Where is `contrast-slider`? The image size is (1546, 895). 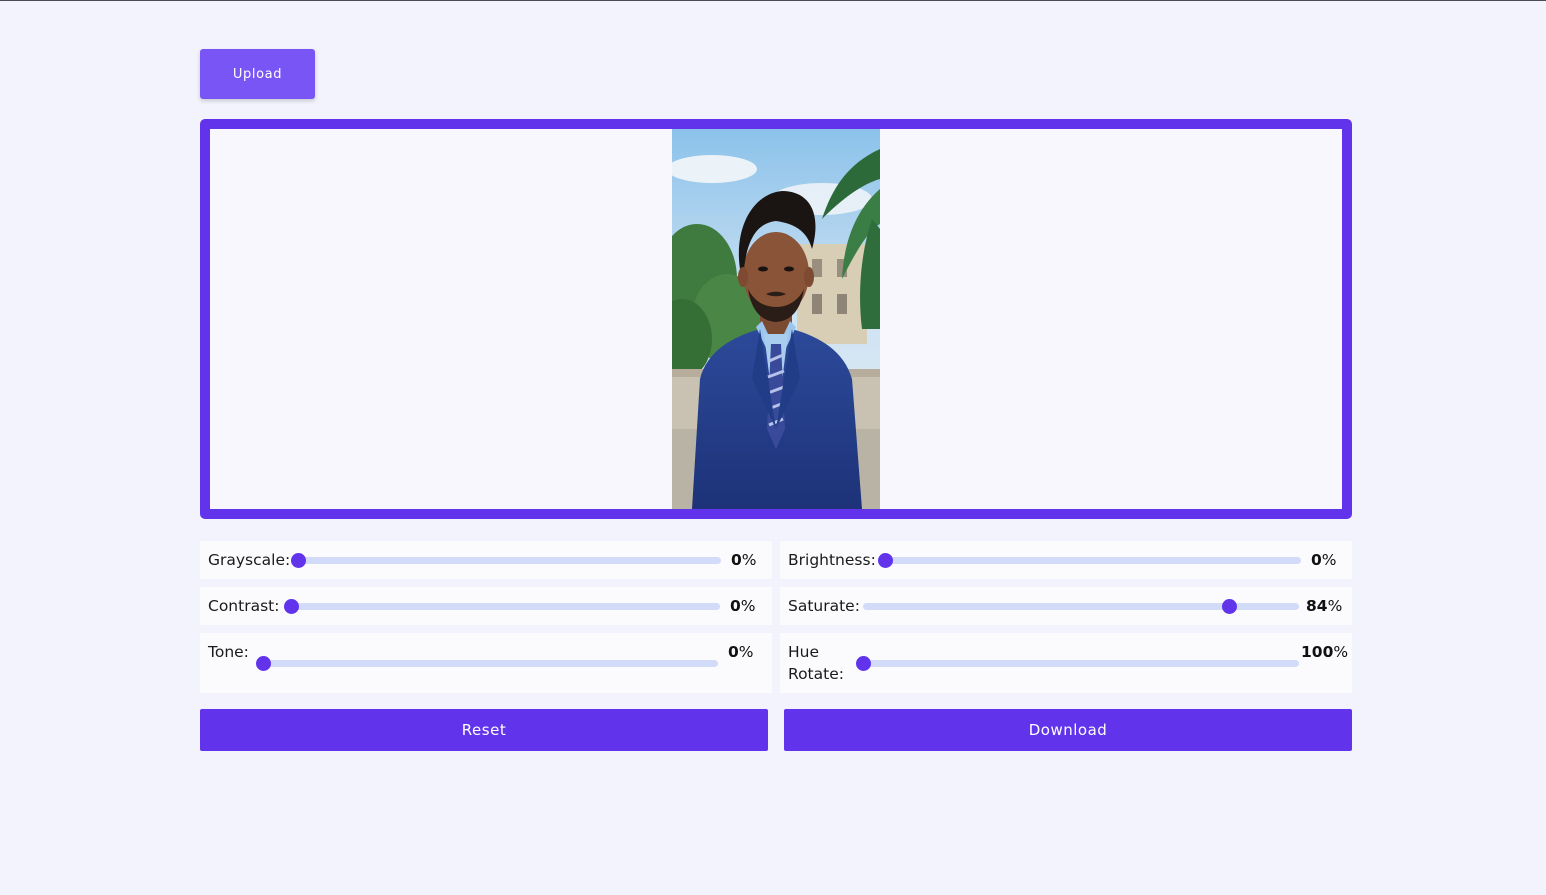 contrast-slider is located at coordinates (502, 606).